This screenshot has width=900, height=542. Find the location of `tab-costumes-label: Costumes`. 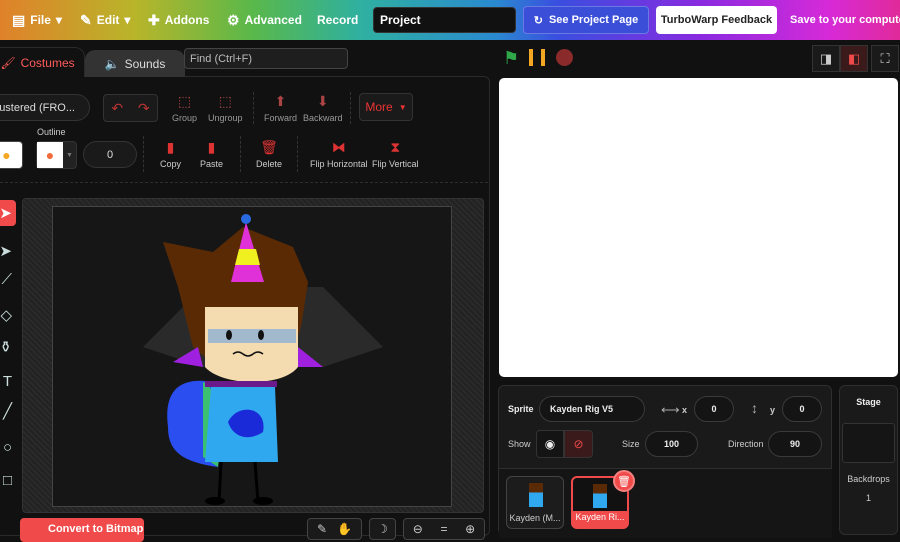

tab-costumes-label: Costumes is located at coordinates (47, 62).